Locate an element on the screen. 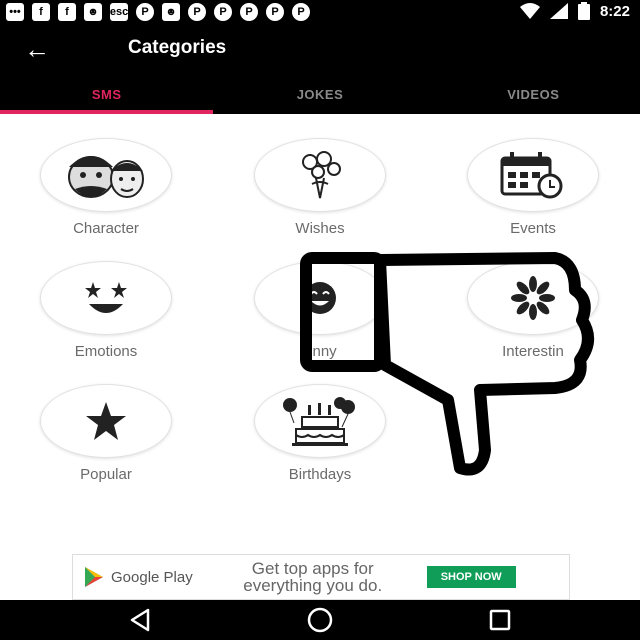  app-bar: ← Categories SMS JOKES VIDEOS is located at coordinates (320, 69).